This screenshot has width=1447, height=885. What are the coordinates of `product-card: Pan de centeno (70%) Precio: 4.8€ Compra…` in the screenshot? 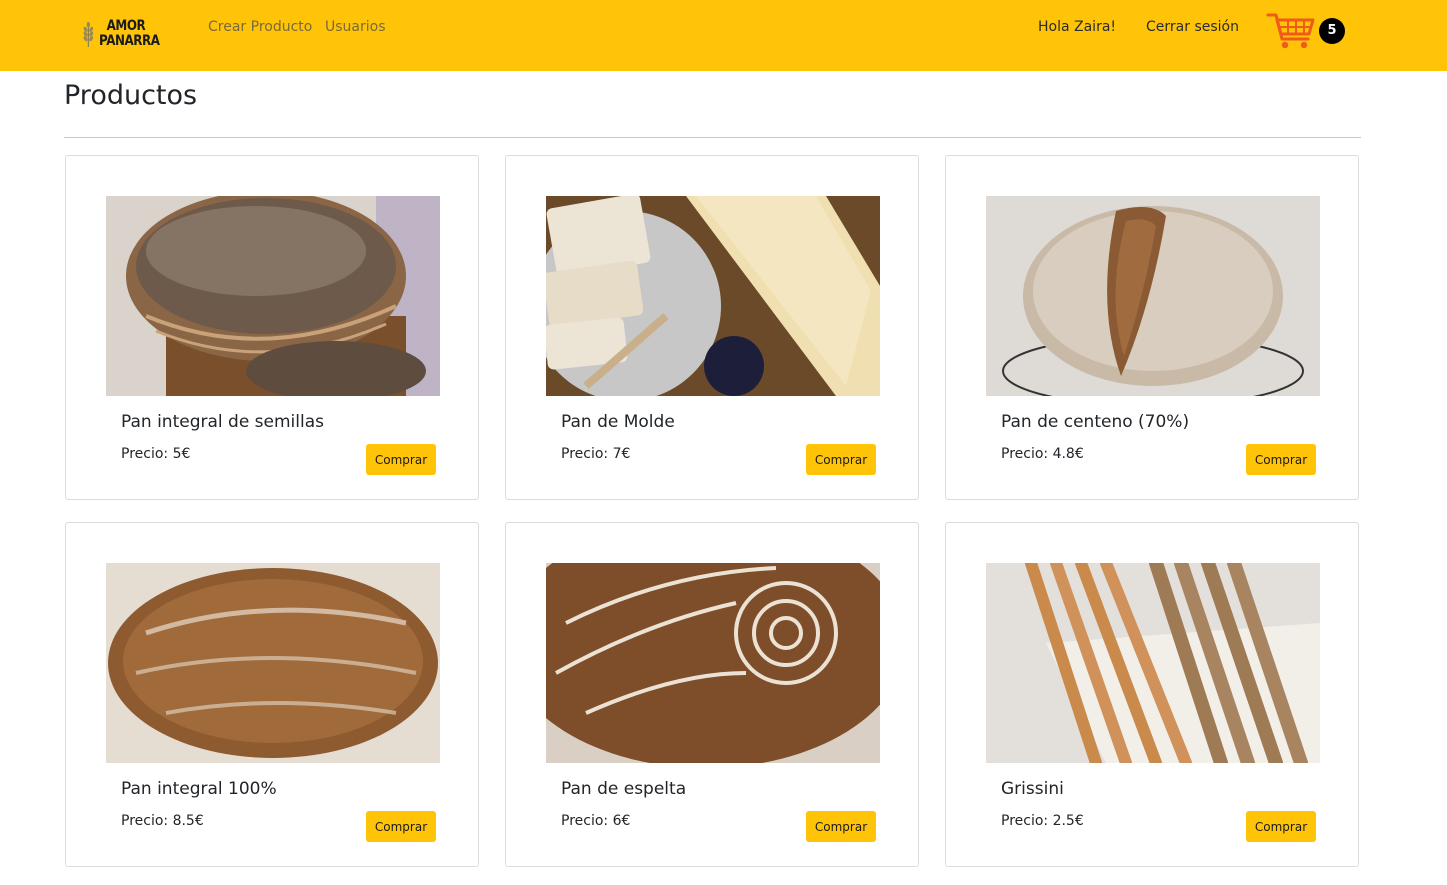 It's located at (1152, 327).